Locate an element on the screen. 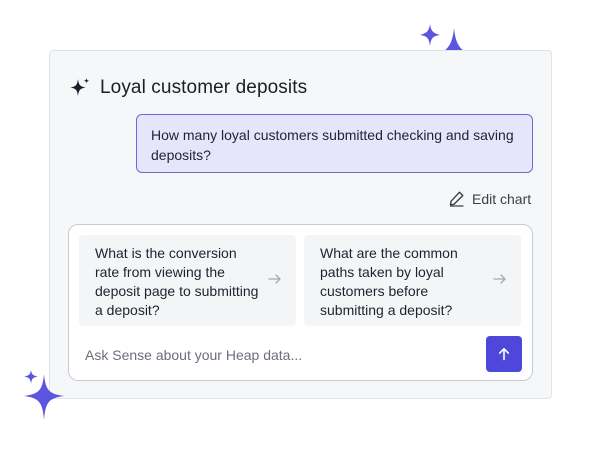 The height and width of the screenshot is (450, 600). edit-chart-button: Edit chart is located at coordinates (489, 198).